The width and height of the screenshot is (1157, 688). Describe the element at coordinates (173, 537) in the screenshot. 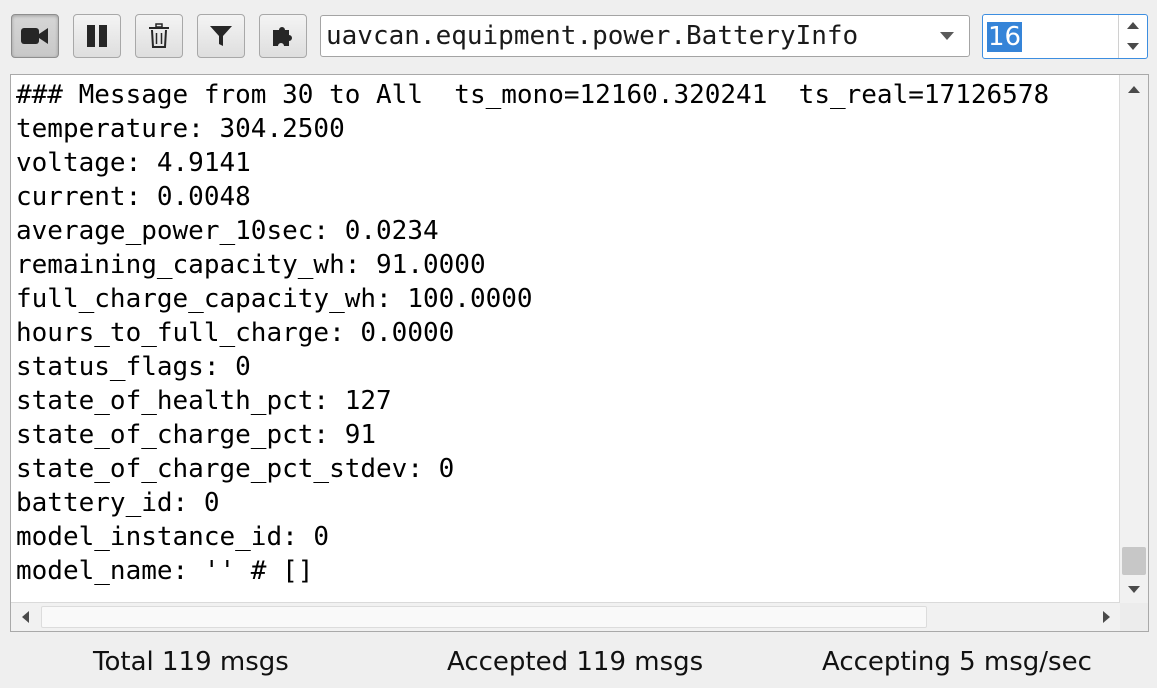

I see `message-field-line: model_instance_id: 0` at that location.